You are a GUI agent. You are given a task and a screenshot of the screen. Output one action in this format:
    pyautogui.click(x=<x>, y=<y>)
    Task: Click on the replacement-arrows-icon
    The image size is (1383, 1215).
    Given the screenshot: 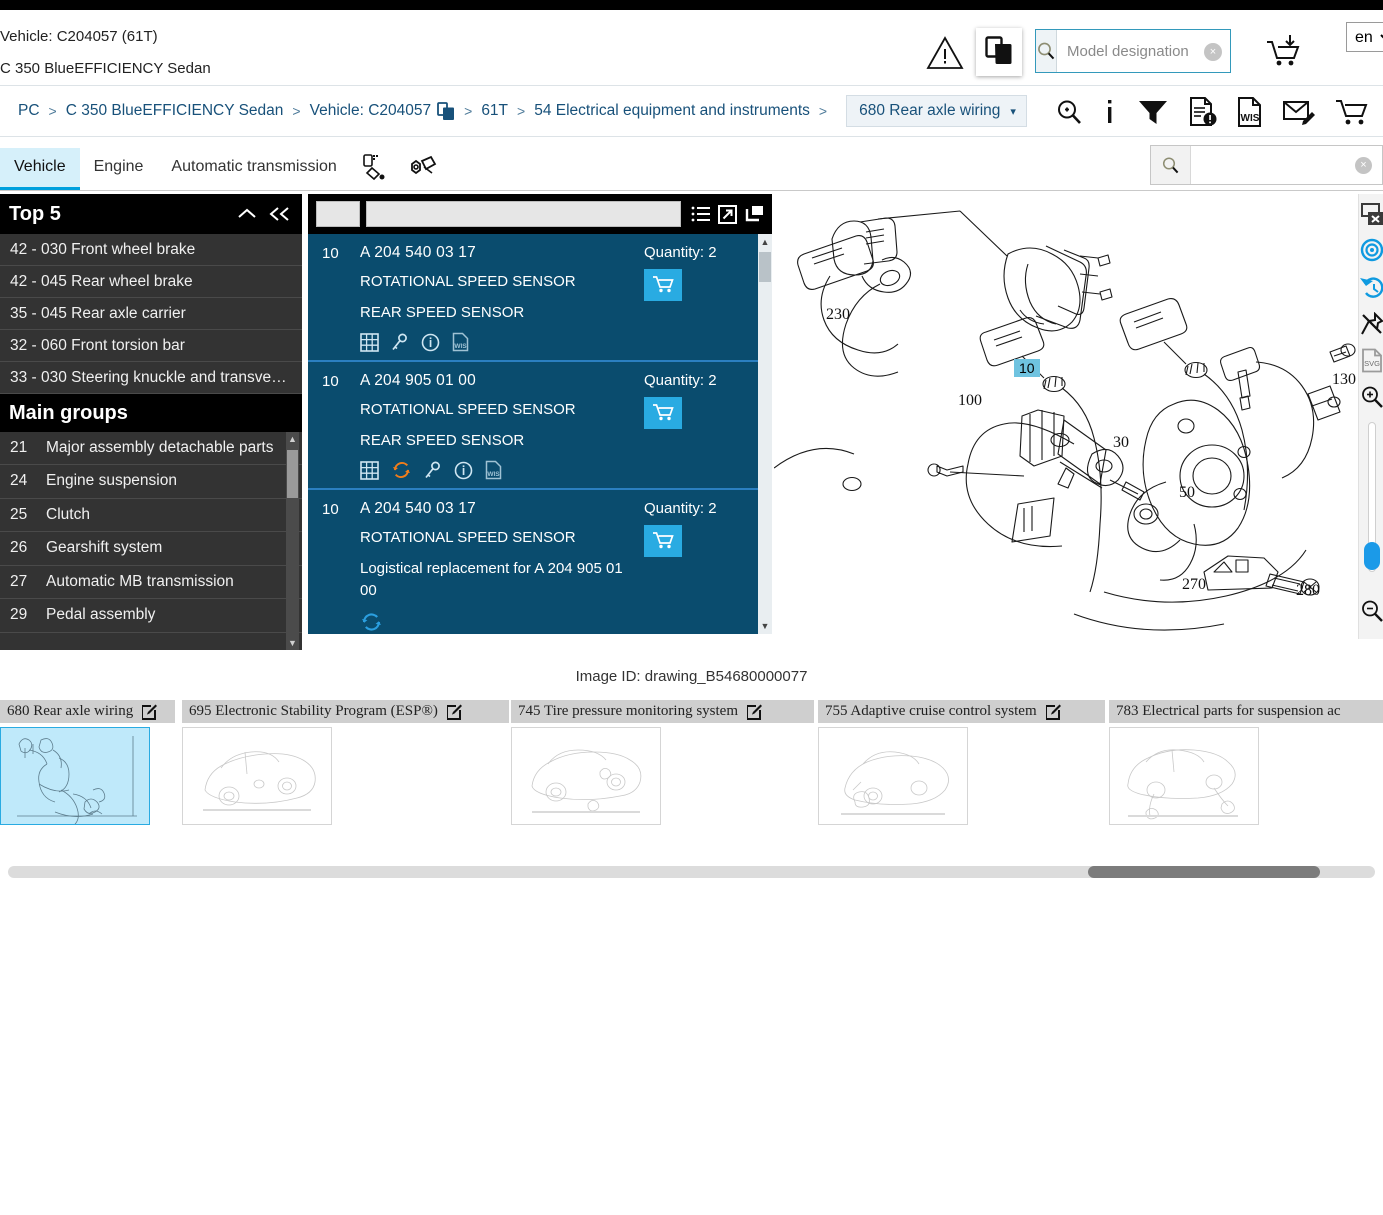 What is the action you would take?
    pyautogui.click(x=401, y=470)
    